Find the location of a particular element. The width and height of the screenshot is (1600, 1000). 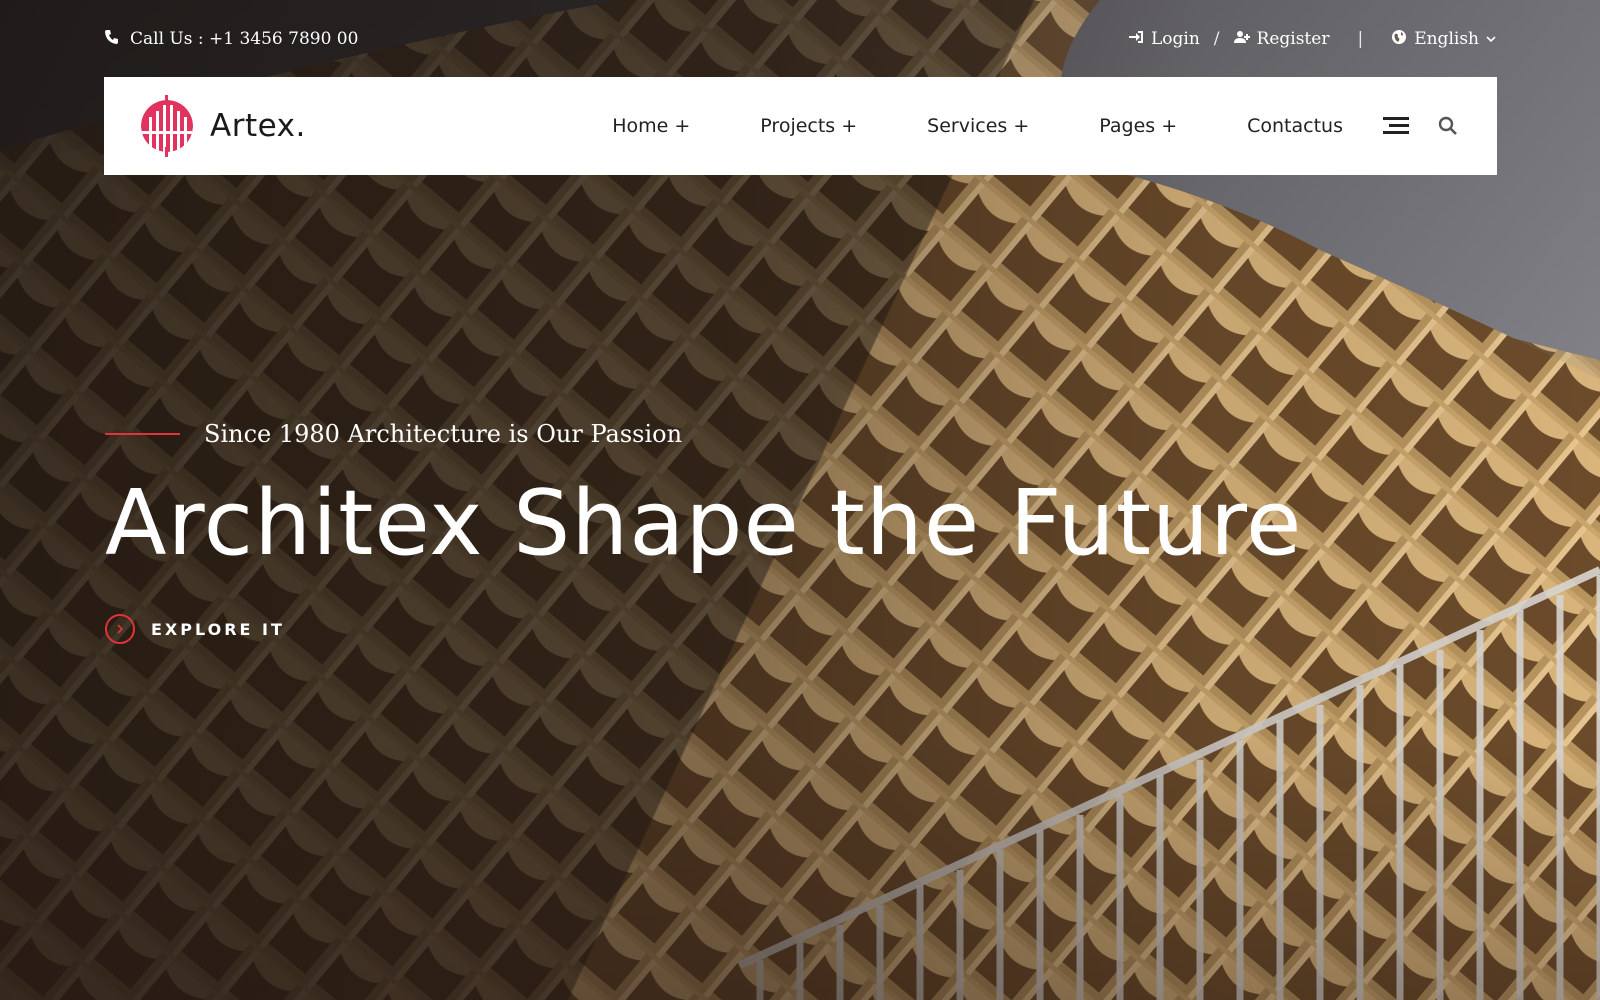

menu-icon is located at coordinates (1396, 126).